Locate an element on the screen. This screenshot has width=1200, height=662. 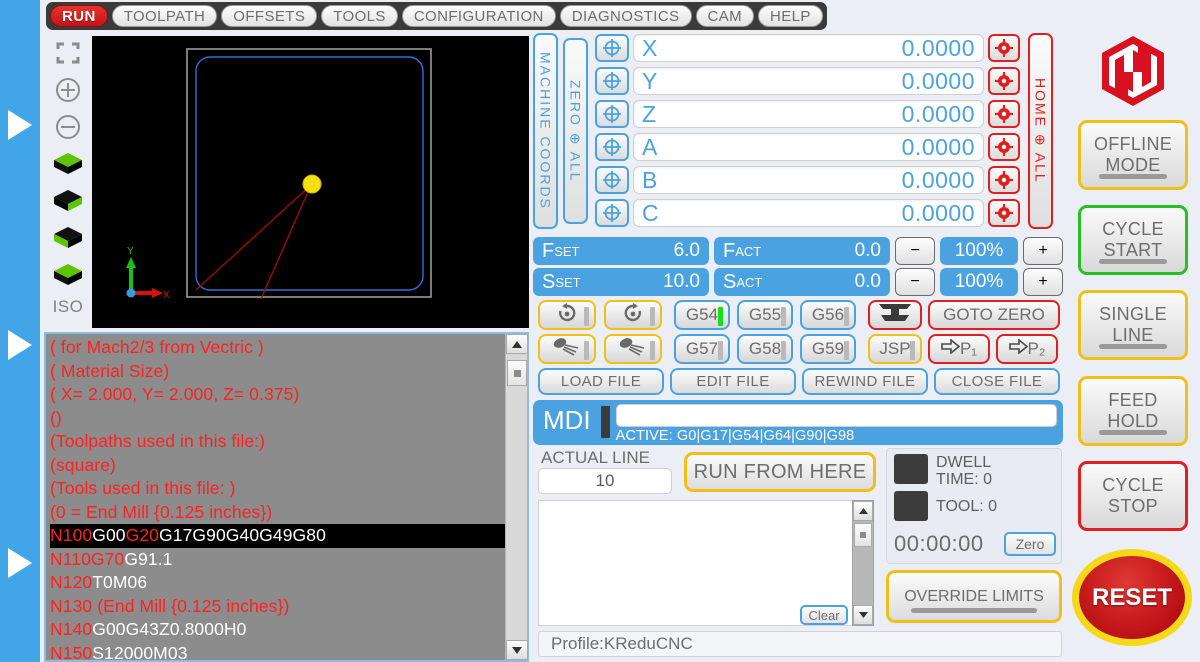
log-scroll-down-button is located at coordinates (863, 615).